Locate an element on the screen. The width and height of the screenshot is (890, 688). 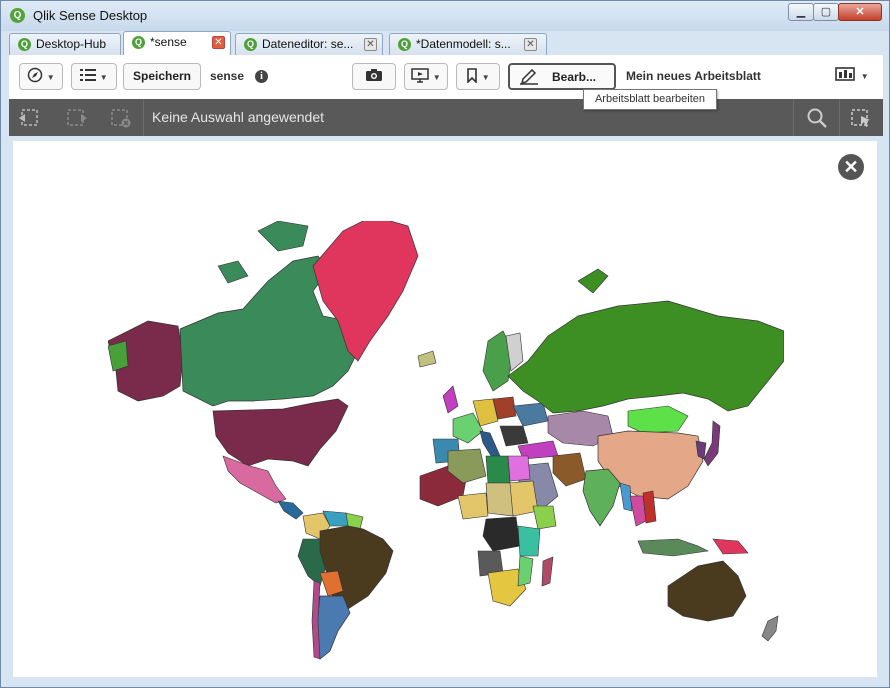
selections-tool-icon is located at coordinates (861, 118).